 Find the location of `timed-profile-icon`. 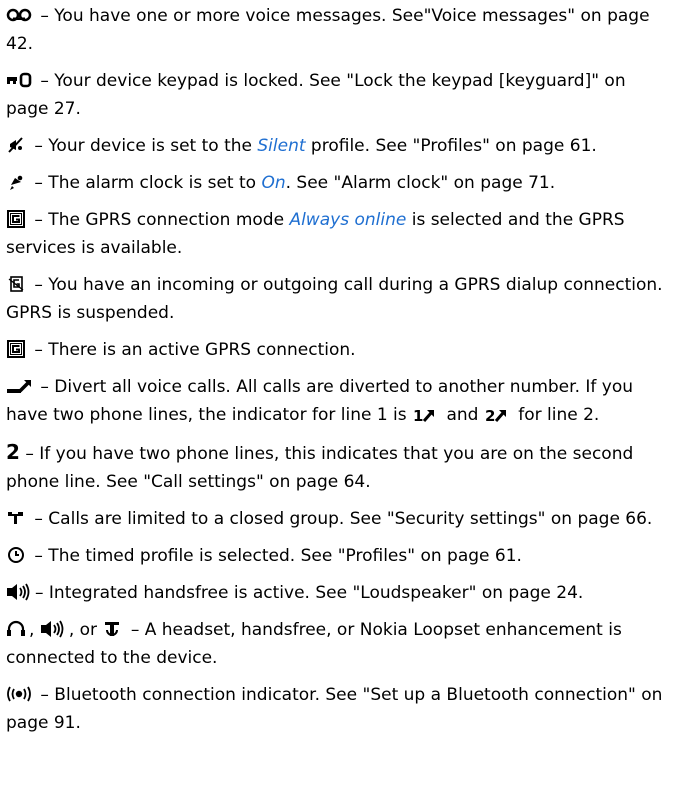

timed-profile-icon is located at coordinates (16, 555).